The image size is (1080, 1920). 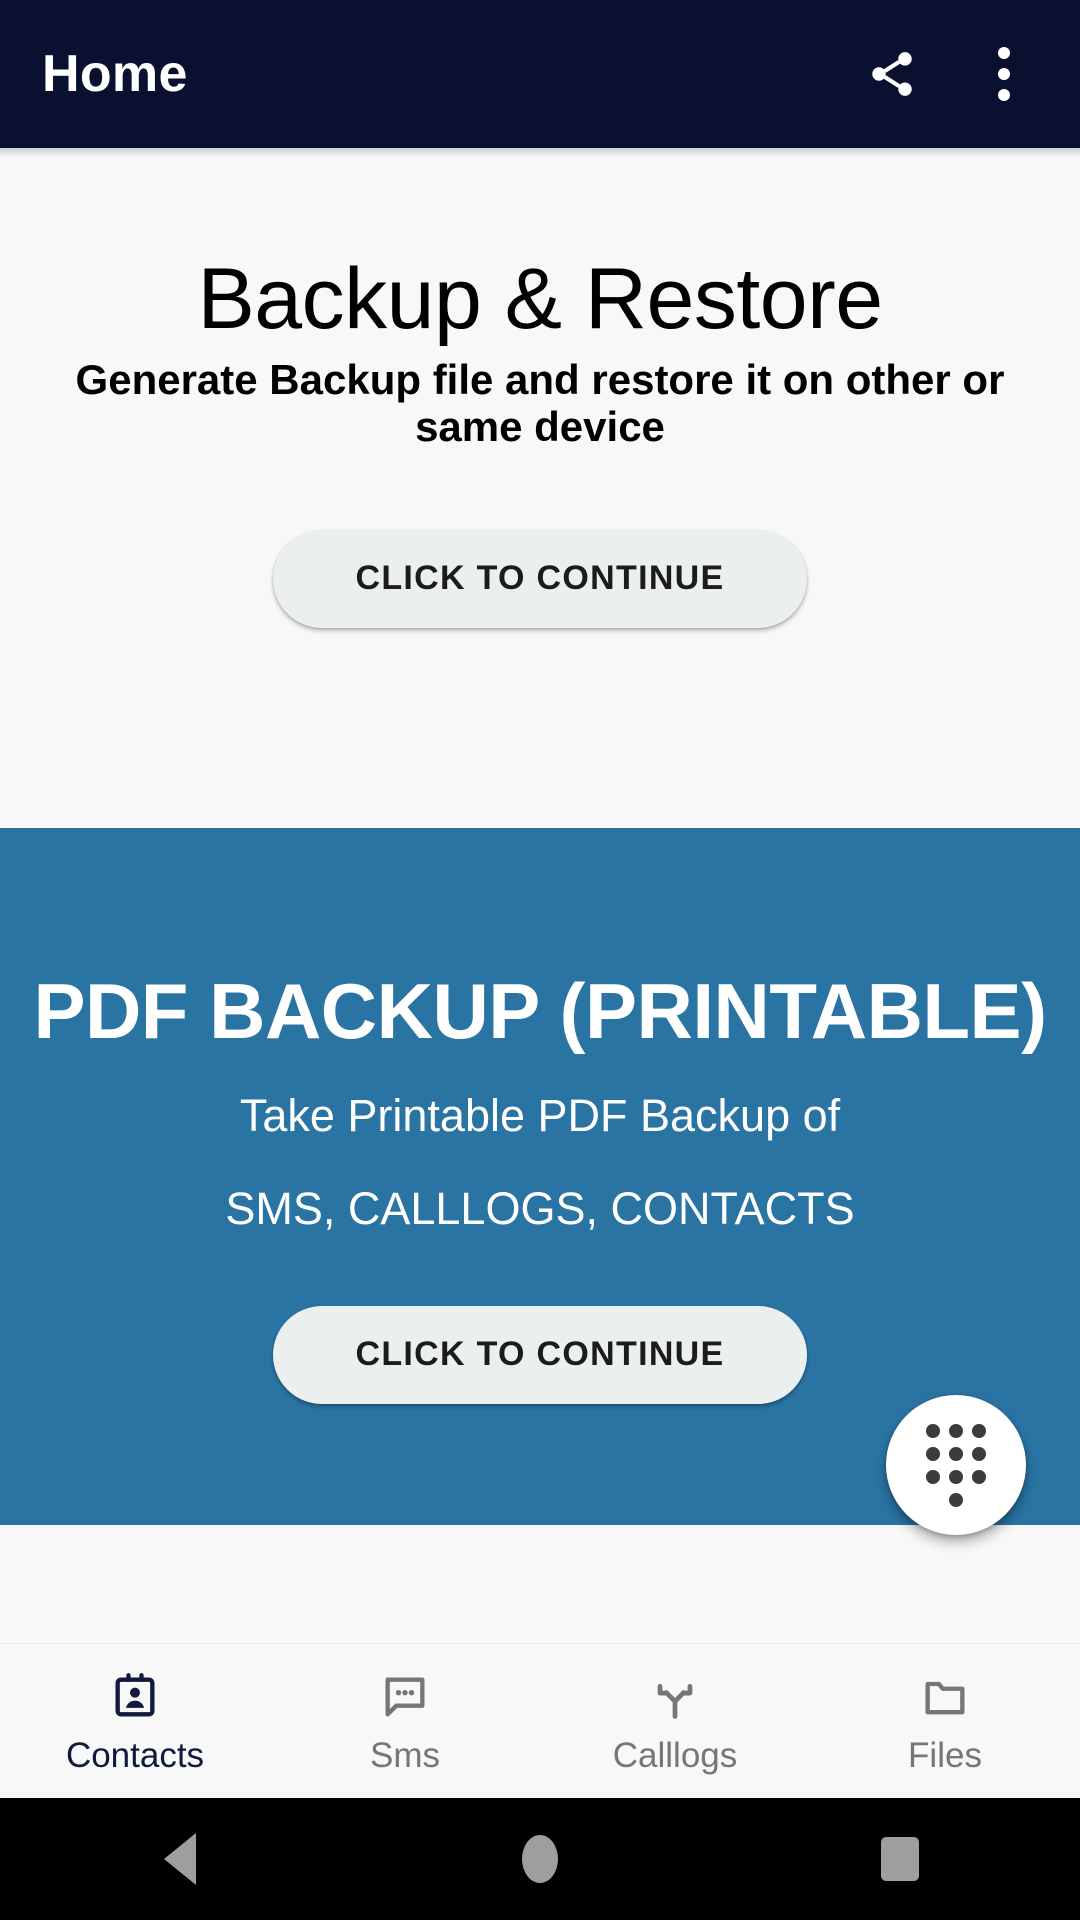 I want to click on home-circle-icon, so click(x=540, y=1859).